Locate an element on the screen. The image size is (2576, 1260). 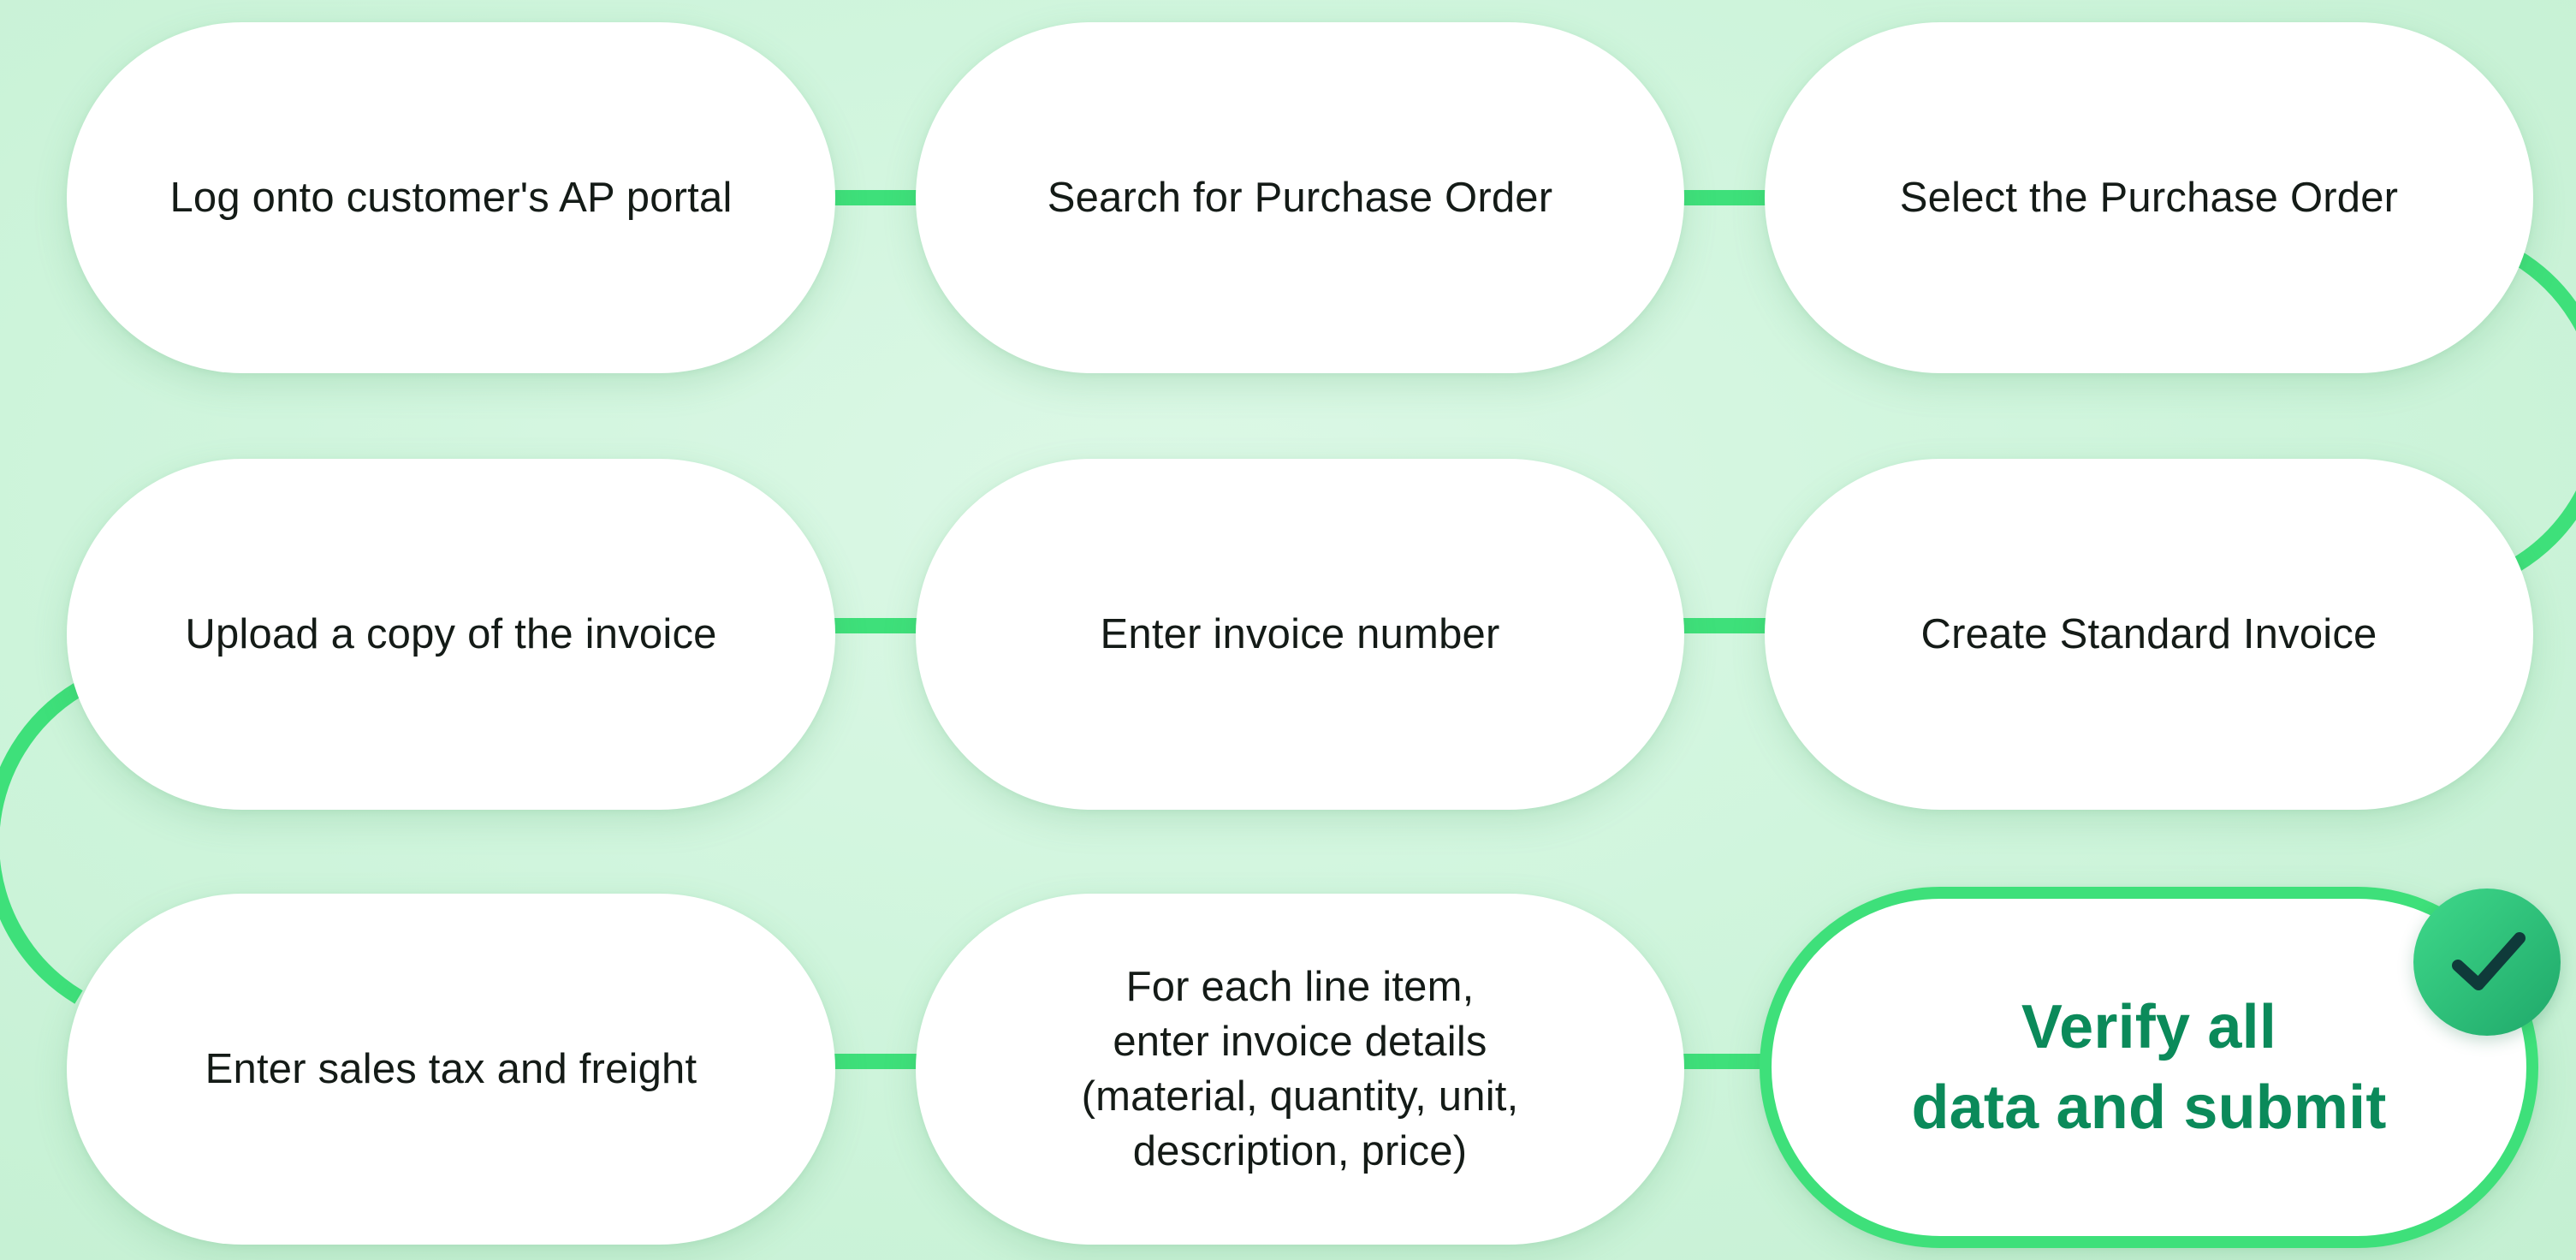
step-label: Create Standard Invoice is located at coordinates (2148, 634).